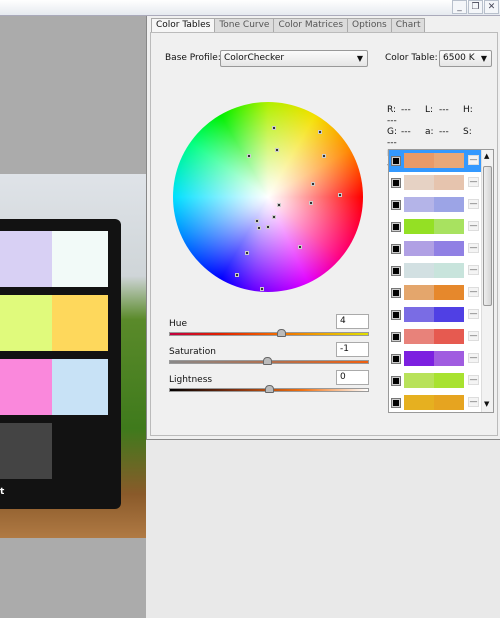  What do you see at coordinates (491, 7) in the screenshot?
I see `close-button: ✕` at bounding box center [491, 7].